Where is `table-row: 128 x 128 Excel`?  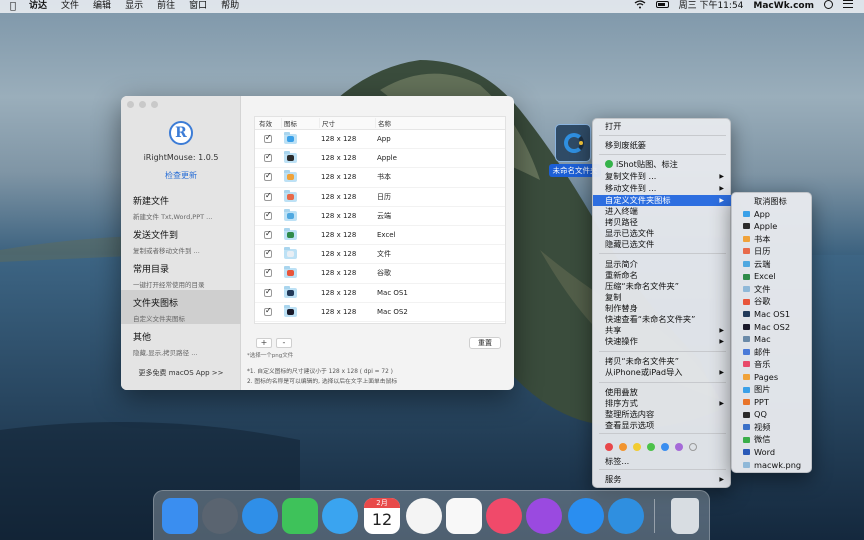
table-row: 128 x 128 Excel is located at coordinates (380, 236).